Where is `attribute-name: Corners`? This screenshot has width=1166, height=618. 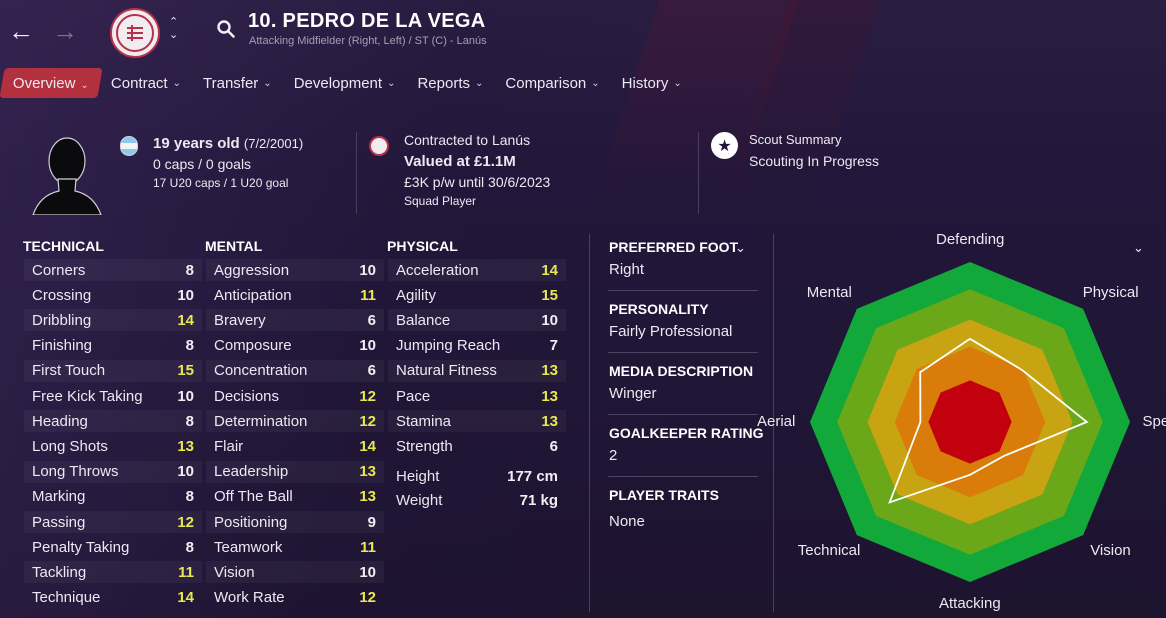
attribute-name: Corners is located at coordinates (59, 270).